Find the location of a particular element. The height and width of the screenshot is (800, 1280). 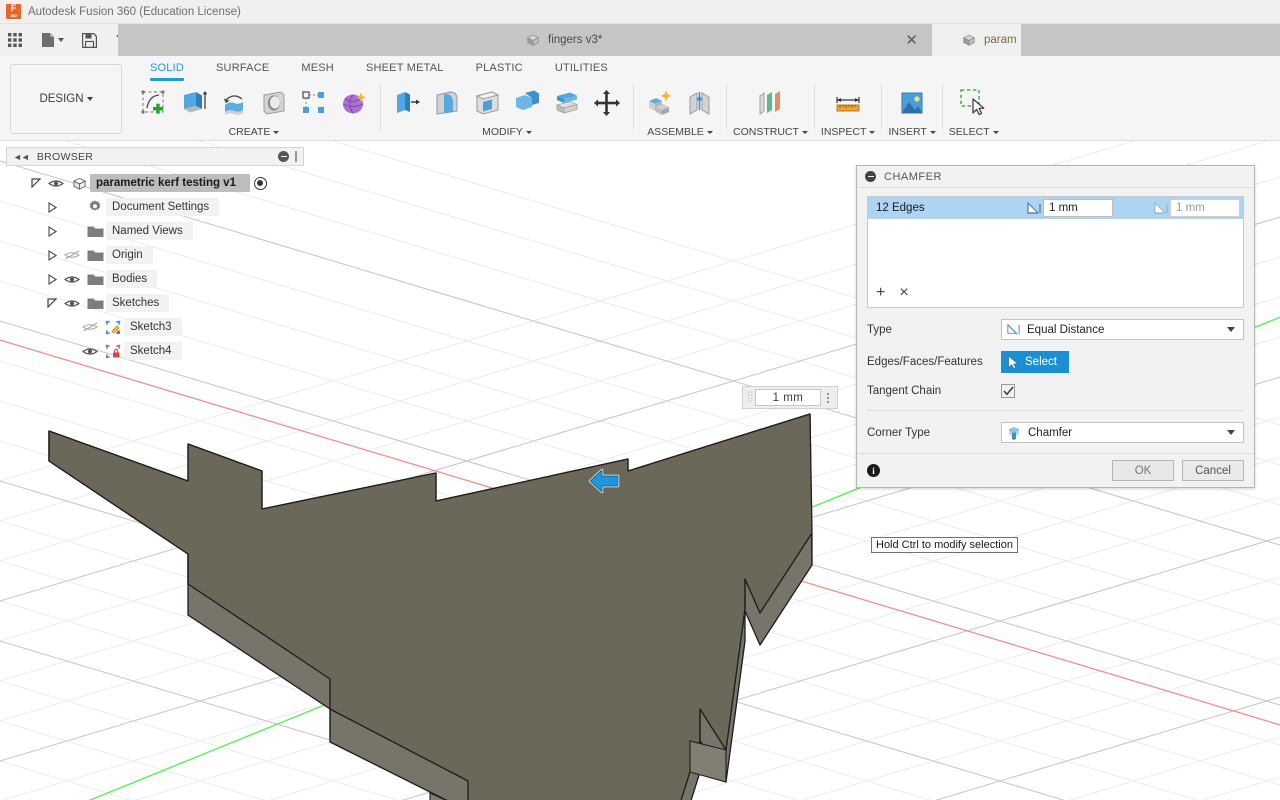

add-selection-button: + is located at coordinates (880, 293).